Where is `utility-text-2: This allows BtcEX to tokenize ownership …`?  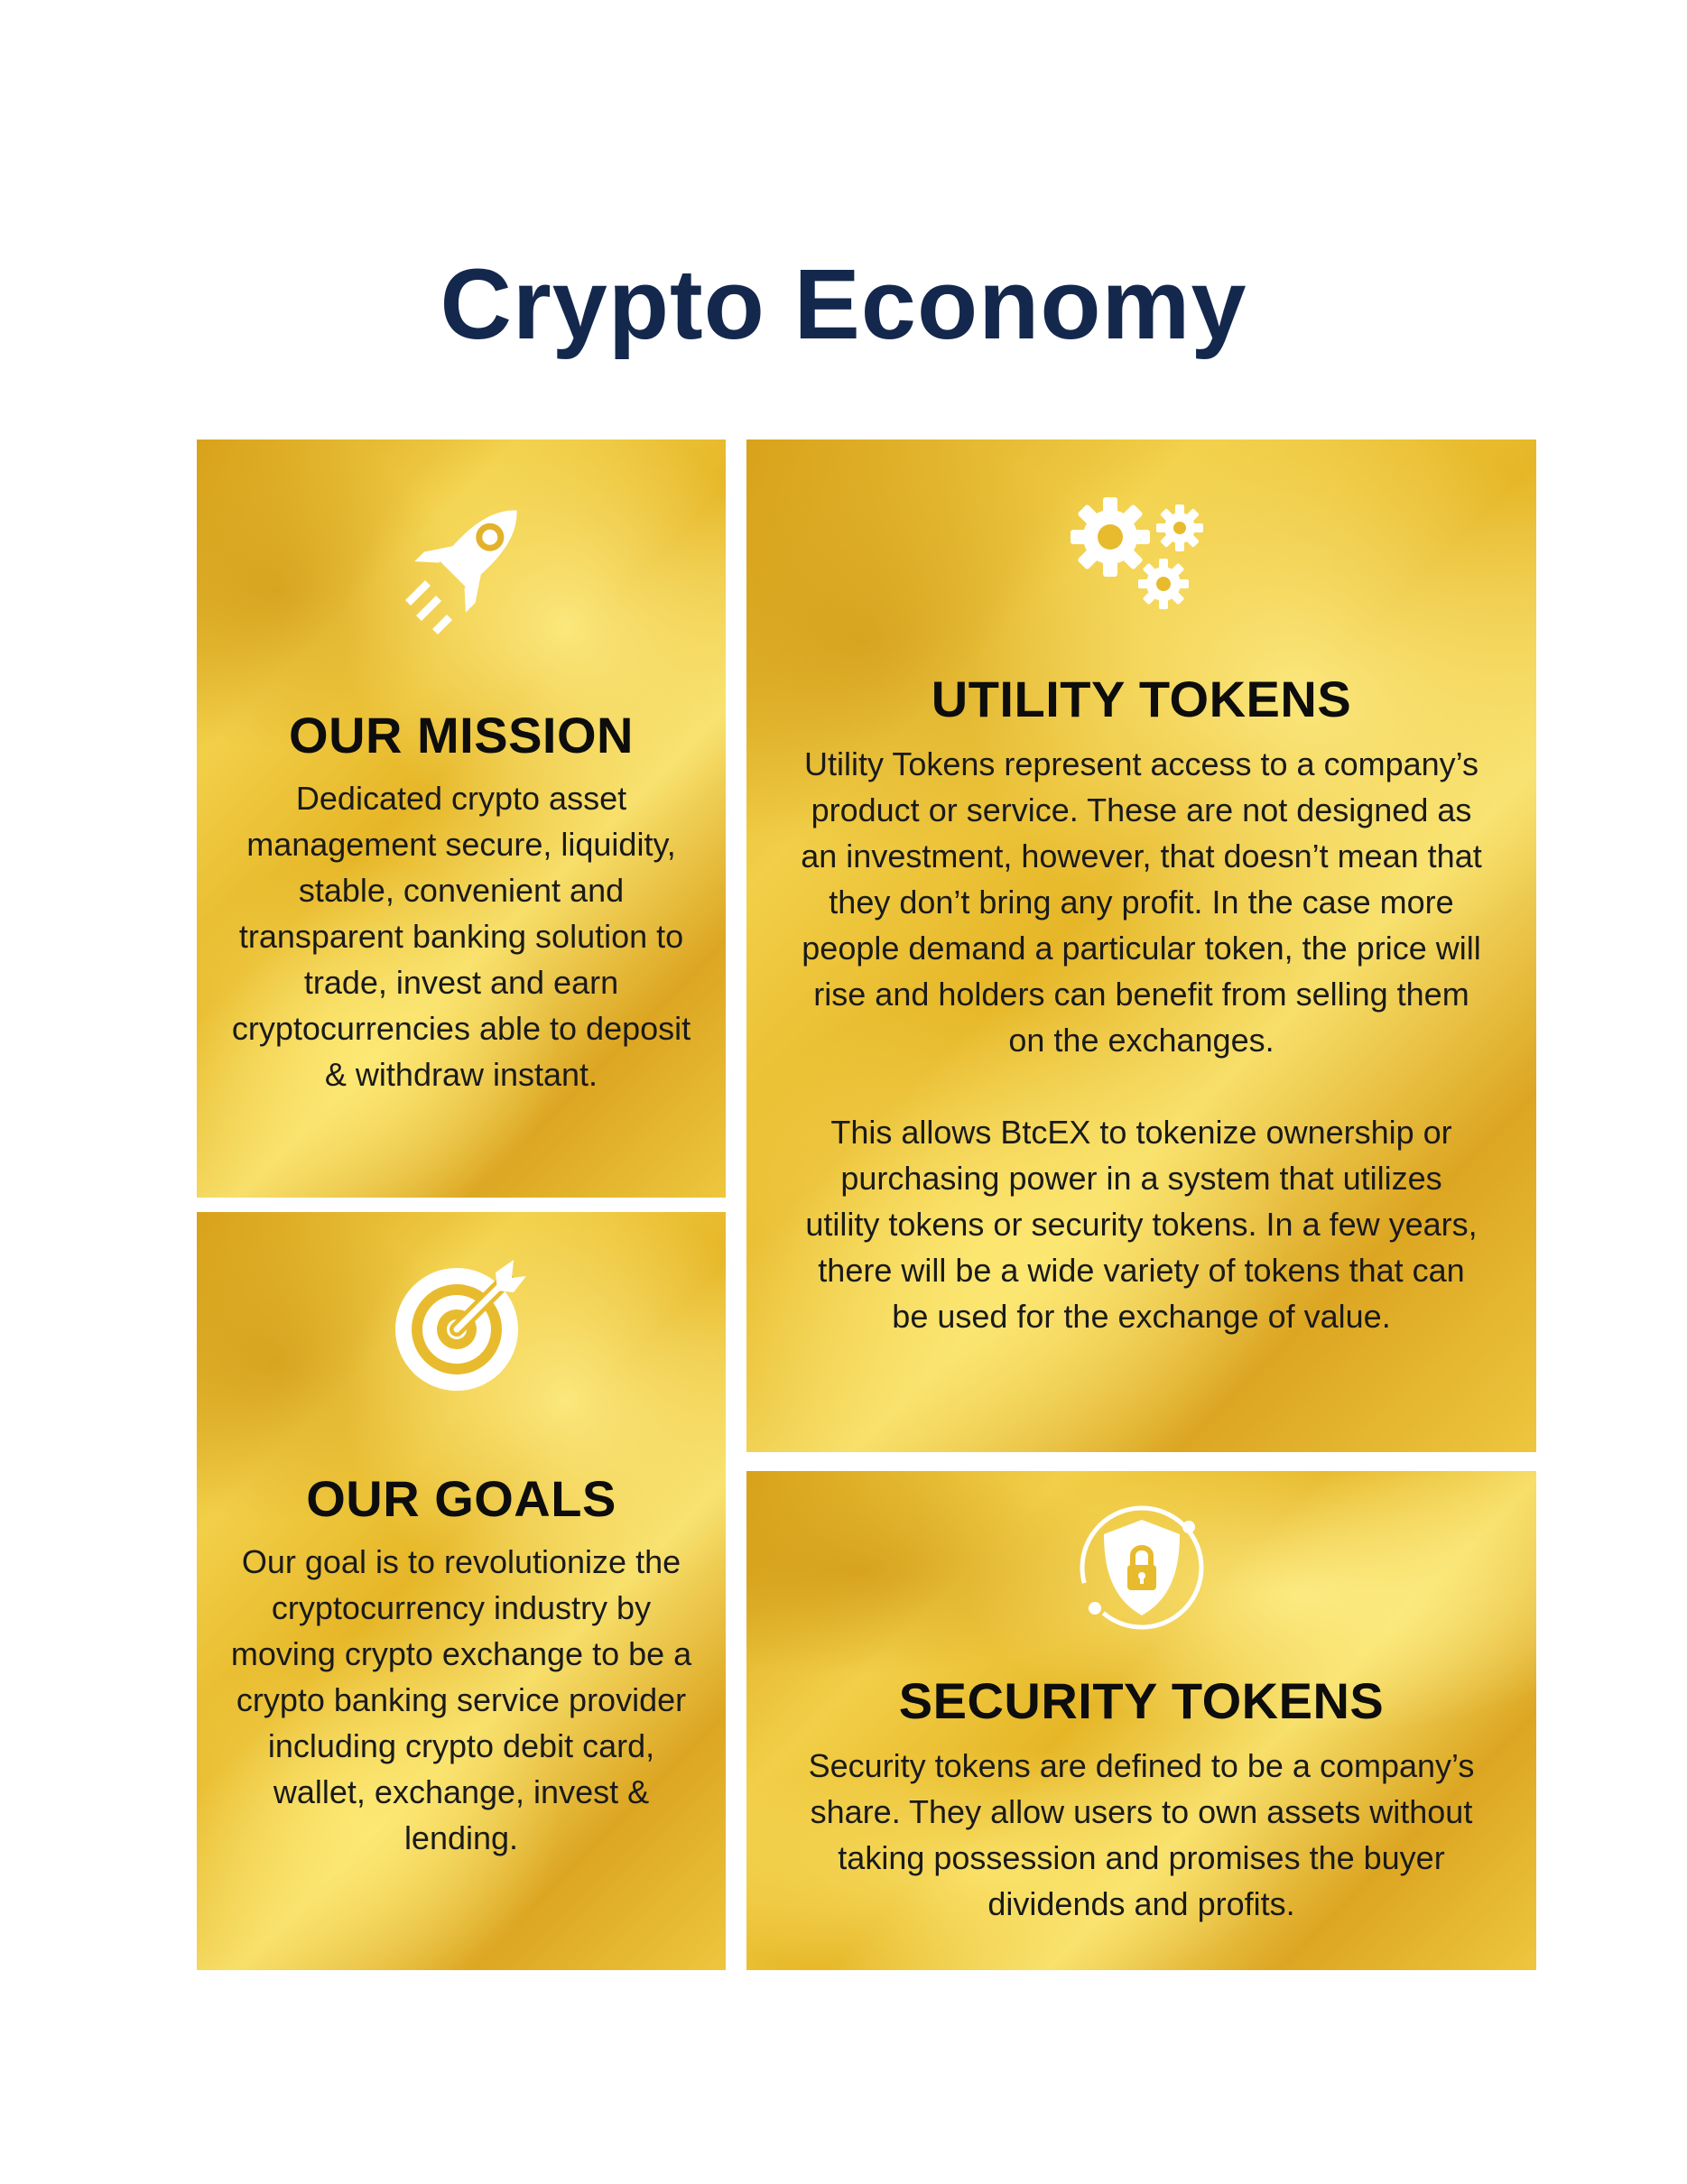 utility-text-2: This allows BtcEX to tokenize ownership … is located at coordinates (1141, 1224).